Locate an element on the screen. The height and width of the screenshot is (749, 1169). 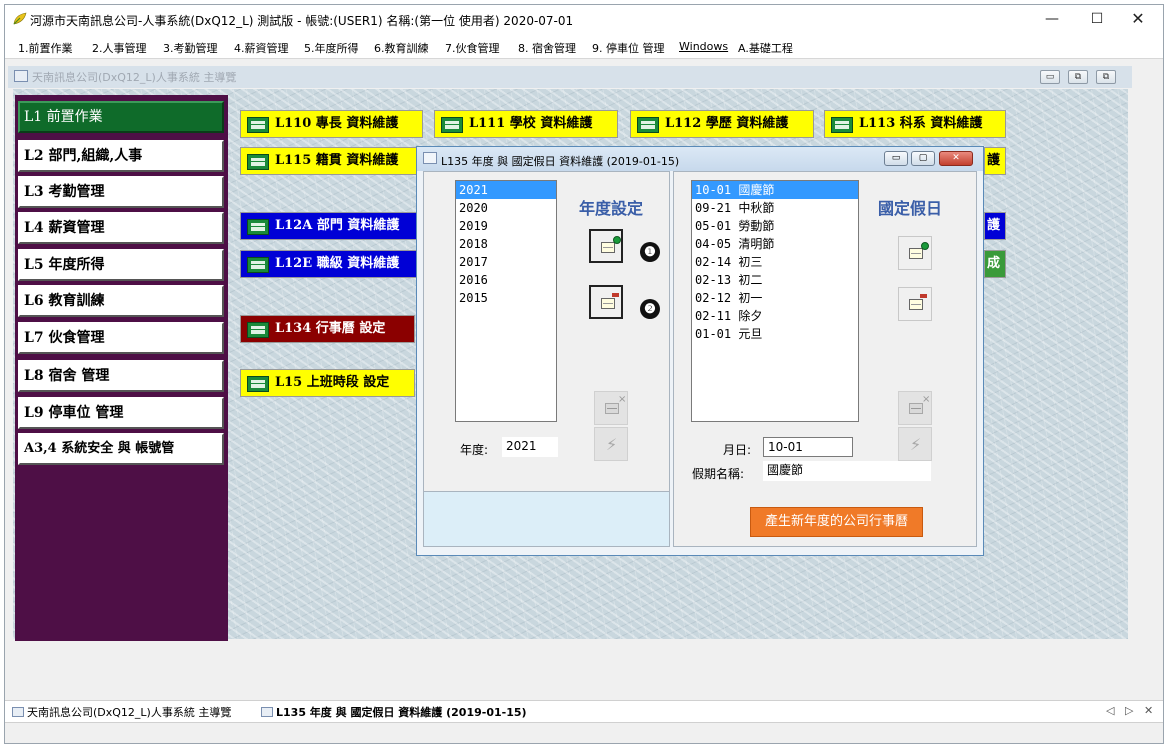
nav-item-l2: L2 部門,組織,人事 is located at coordinates (121, 156).